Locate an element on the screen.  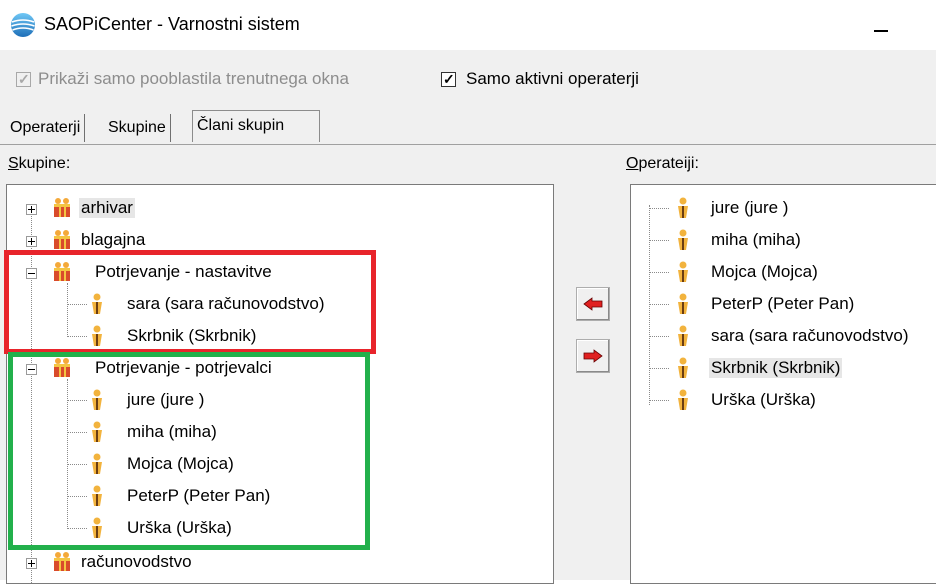
group-label: blagajna is located at coordinates (113, 239).